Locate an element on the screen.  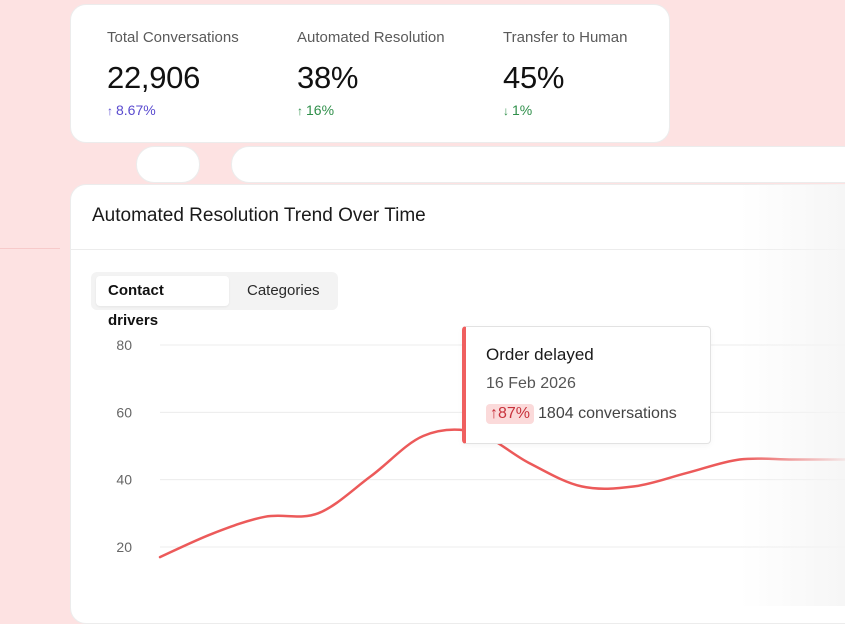
tooltip-date: 16 Feb 2026 is located at coordinates (531, 383).